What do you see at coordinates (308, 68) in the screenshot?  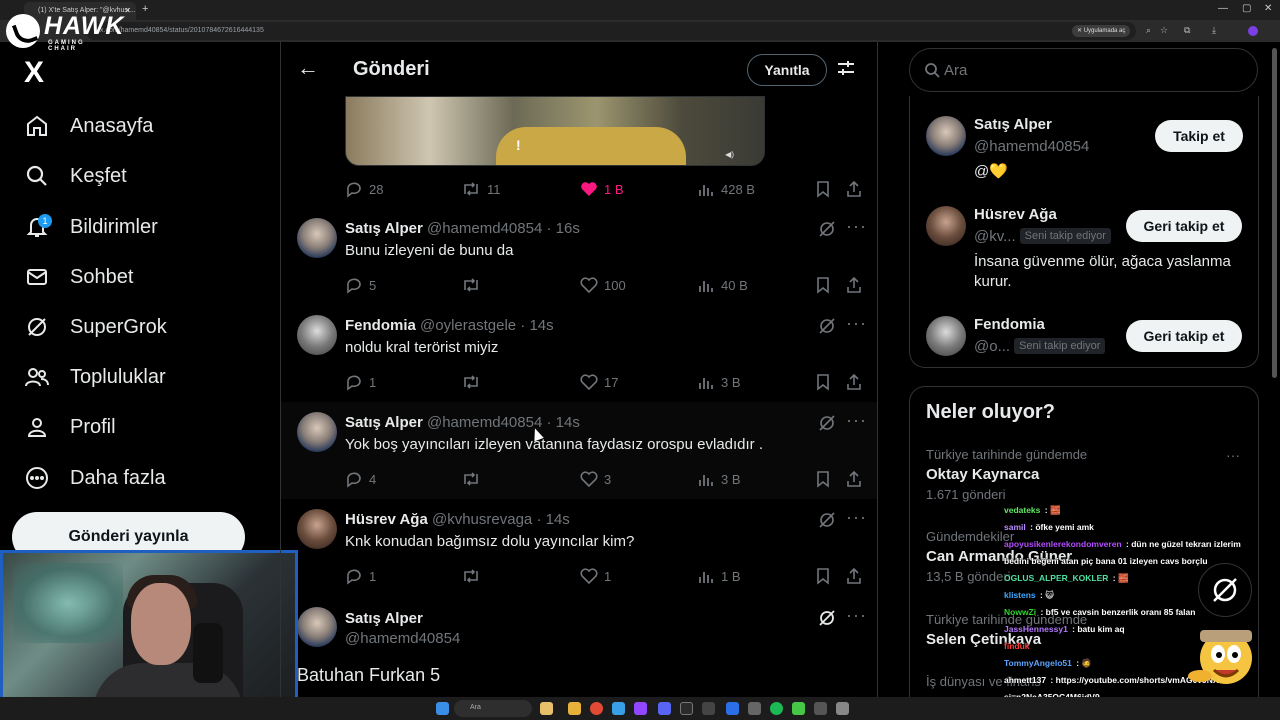 I see `back-arrow-icon: ←` at bounding box center [308, 68].